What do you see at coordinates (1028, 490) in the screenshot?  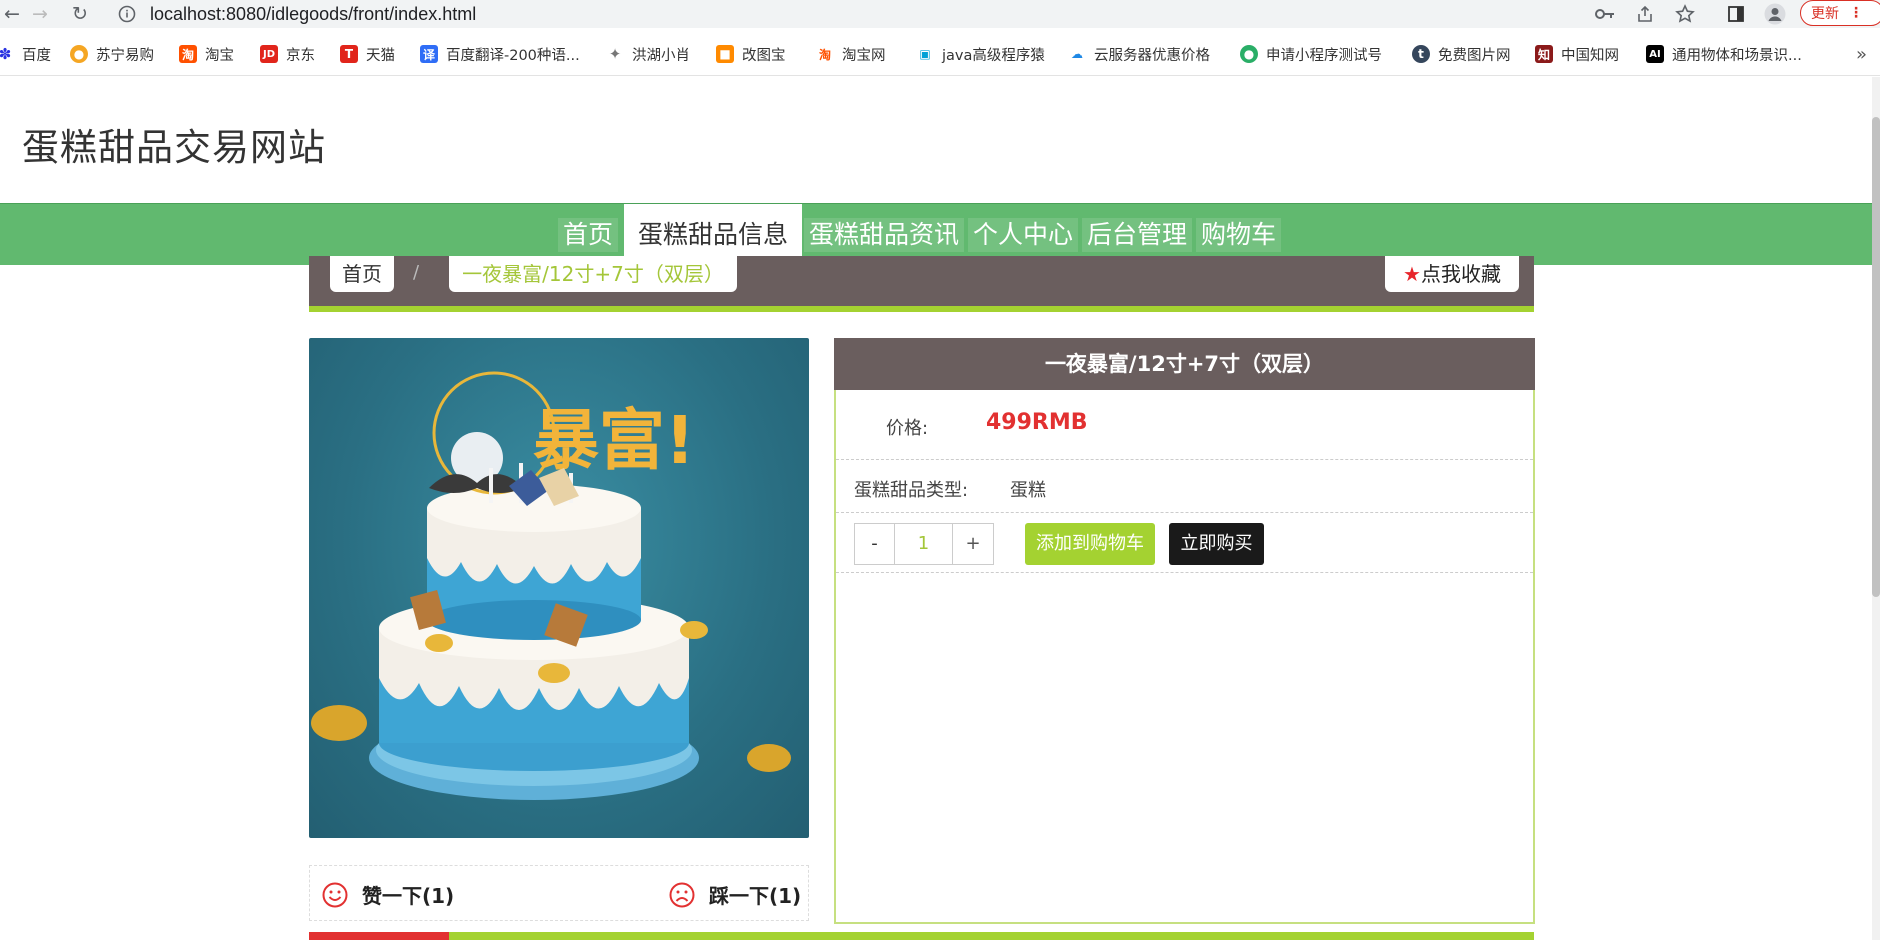 I see `type-value: 蛋糕` at bounding box center [1028, 490].